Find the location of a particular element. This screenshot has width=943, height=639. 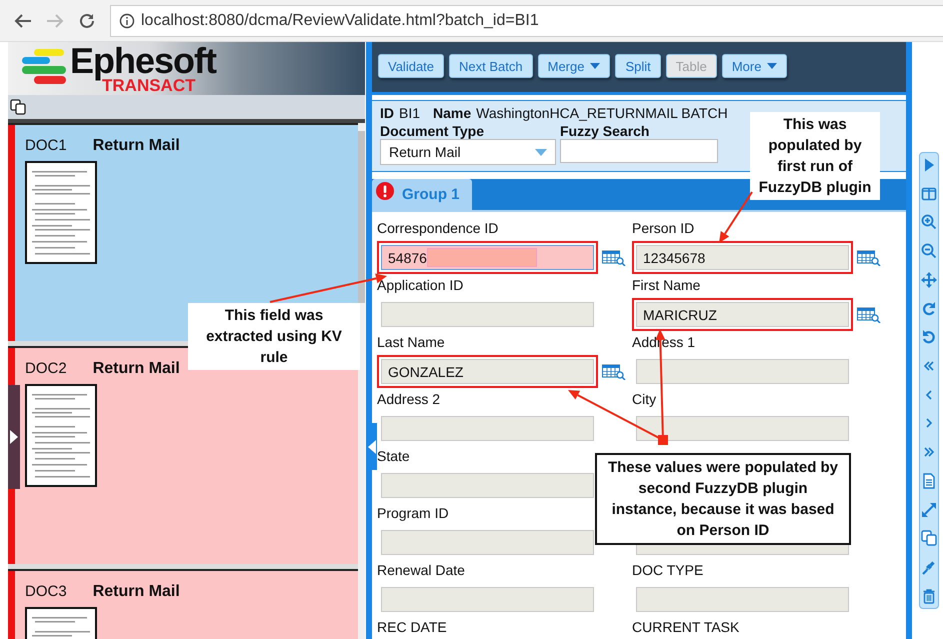

trash-icon is located at coordinates (929, 596).